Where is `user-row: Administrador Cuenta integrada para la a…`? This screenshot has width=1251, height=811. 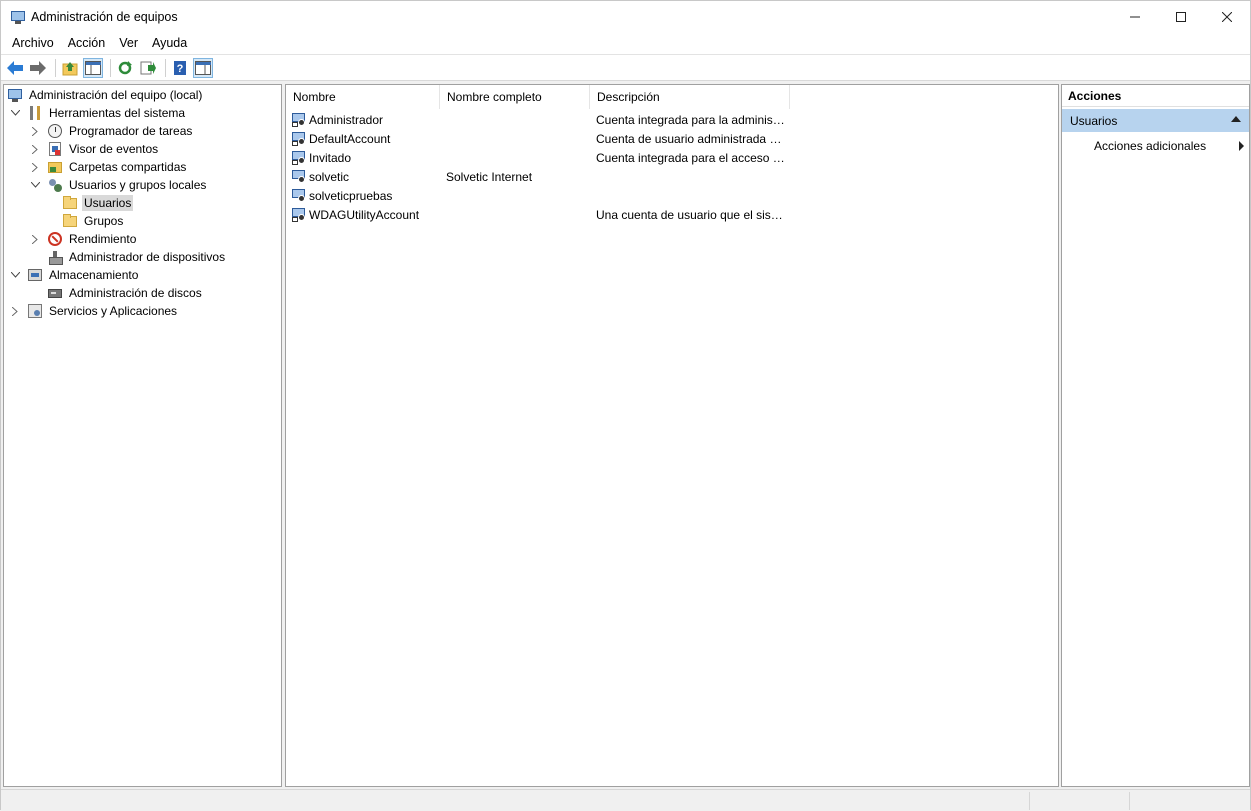 user-row: Administrador Cuenta integrada para la a… is located at coordinates (536, 119).